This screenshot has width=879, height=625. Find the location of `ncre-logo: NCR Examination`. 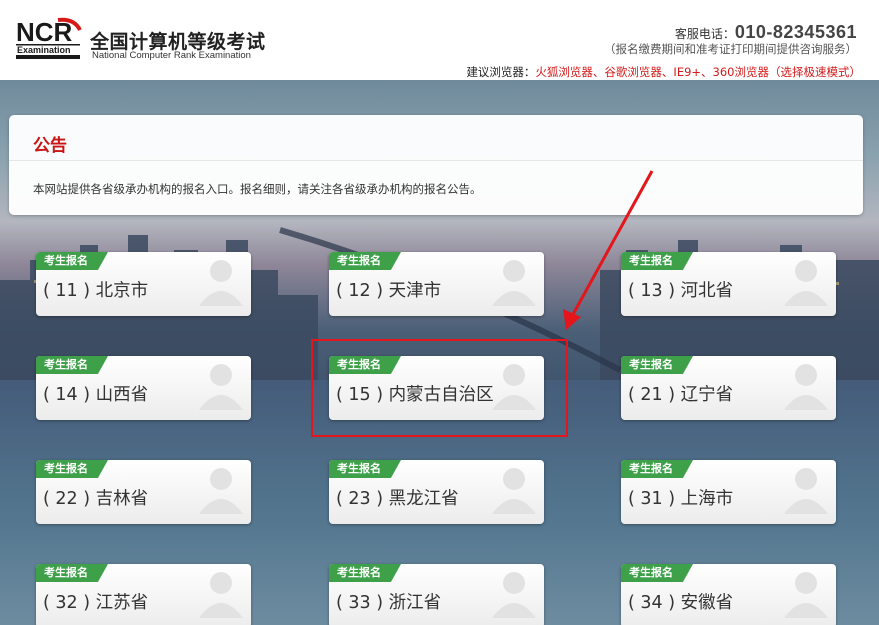

ncre-logo: NCR Examination is located at coordinates (49, 38).